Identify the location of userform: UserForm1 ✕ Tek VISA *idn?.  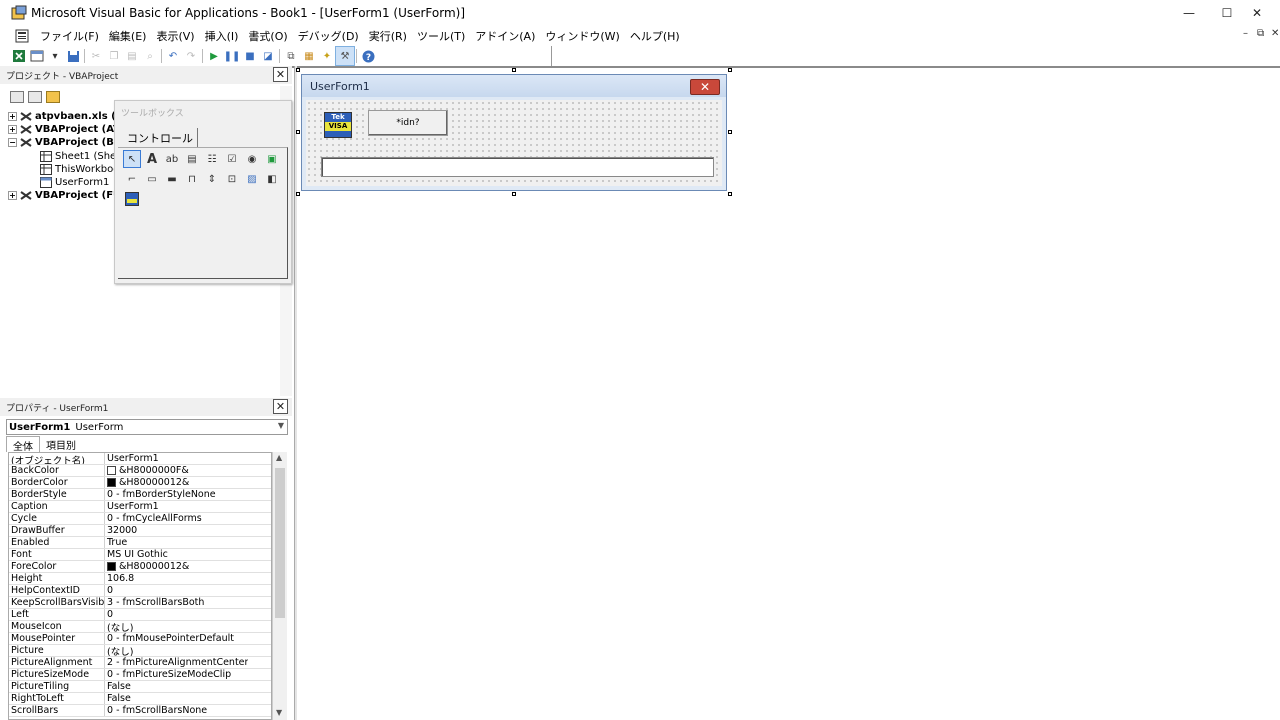
(514, 132).